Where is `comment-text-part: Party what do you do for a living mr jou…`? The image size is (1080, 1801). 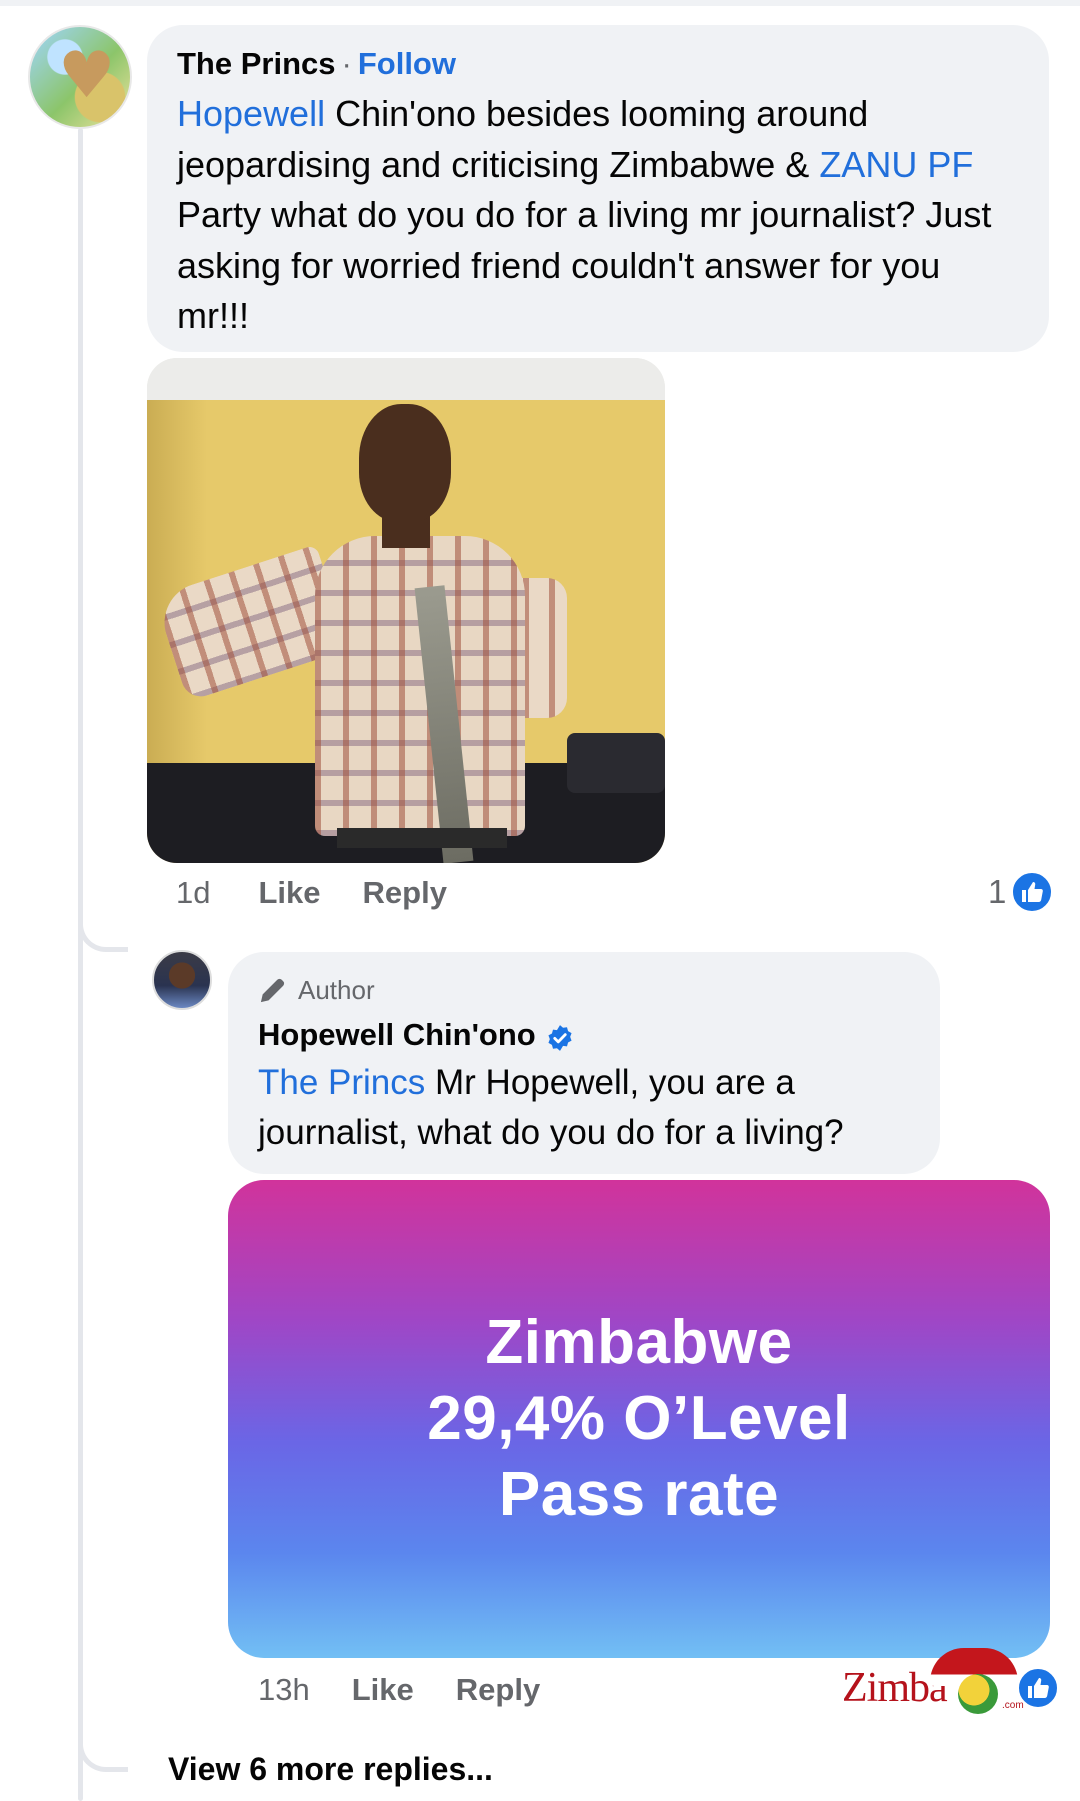 comment-text-part: Party what do you do for a living mr jou… is located at coordinates (584, 265).